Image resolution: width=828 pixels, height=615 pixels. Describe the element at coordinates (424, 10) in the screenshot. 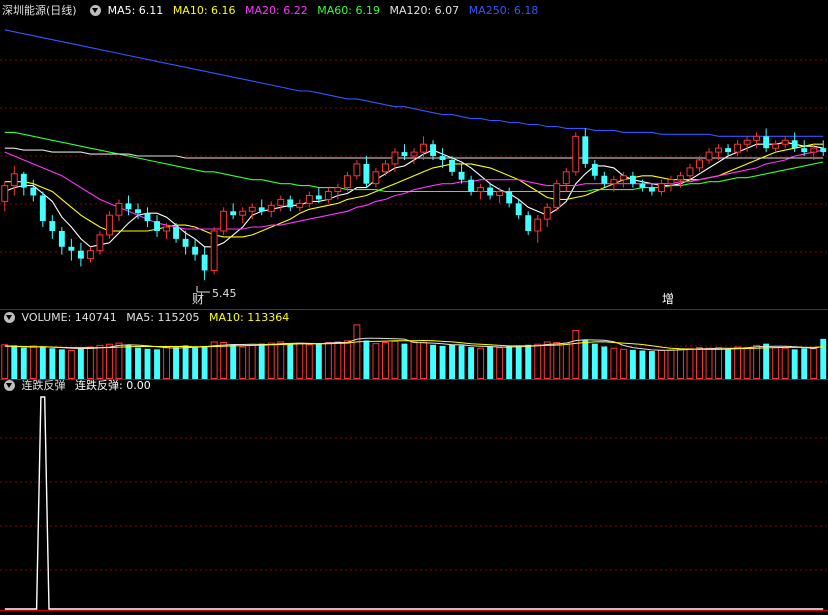

I see `ma120-label: MA120: 6.07` at that location.